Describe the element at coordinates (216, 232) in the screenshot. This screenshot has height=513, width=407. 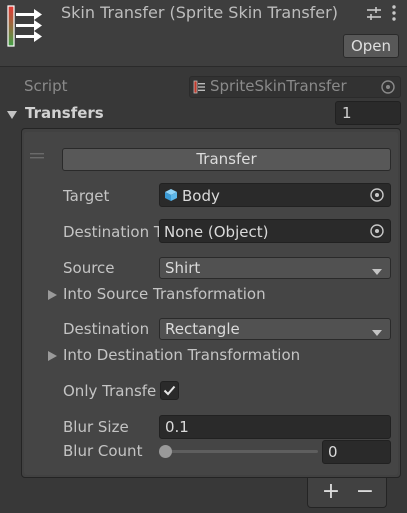
I see `destination-target-value: None (Object)` at that location.